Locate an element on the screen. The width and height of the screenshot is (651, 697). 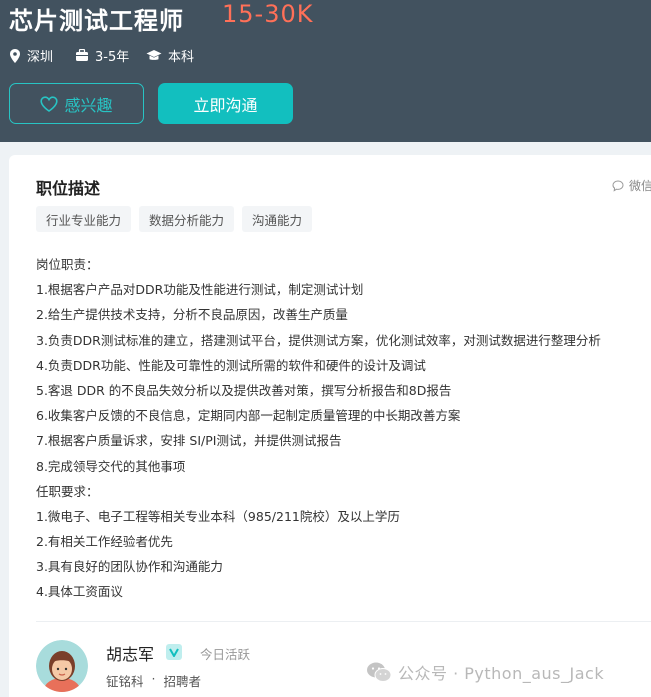
skill-tags: 行业专业能力 数据分析能力 沟通能力 is located at coordinates (174, 219).